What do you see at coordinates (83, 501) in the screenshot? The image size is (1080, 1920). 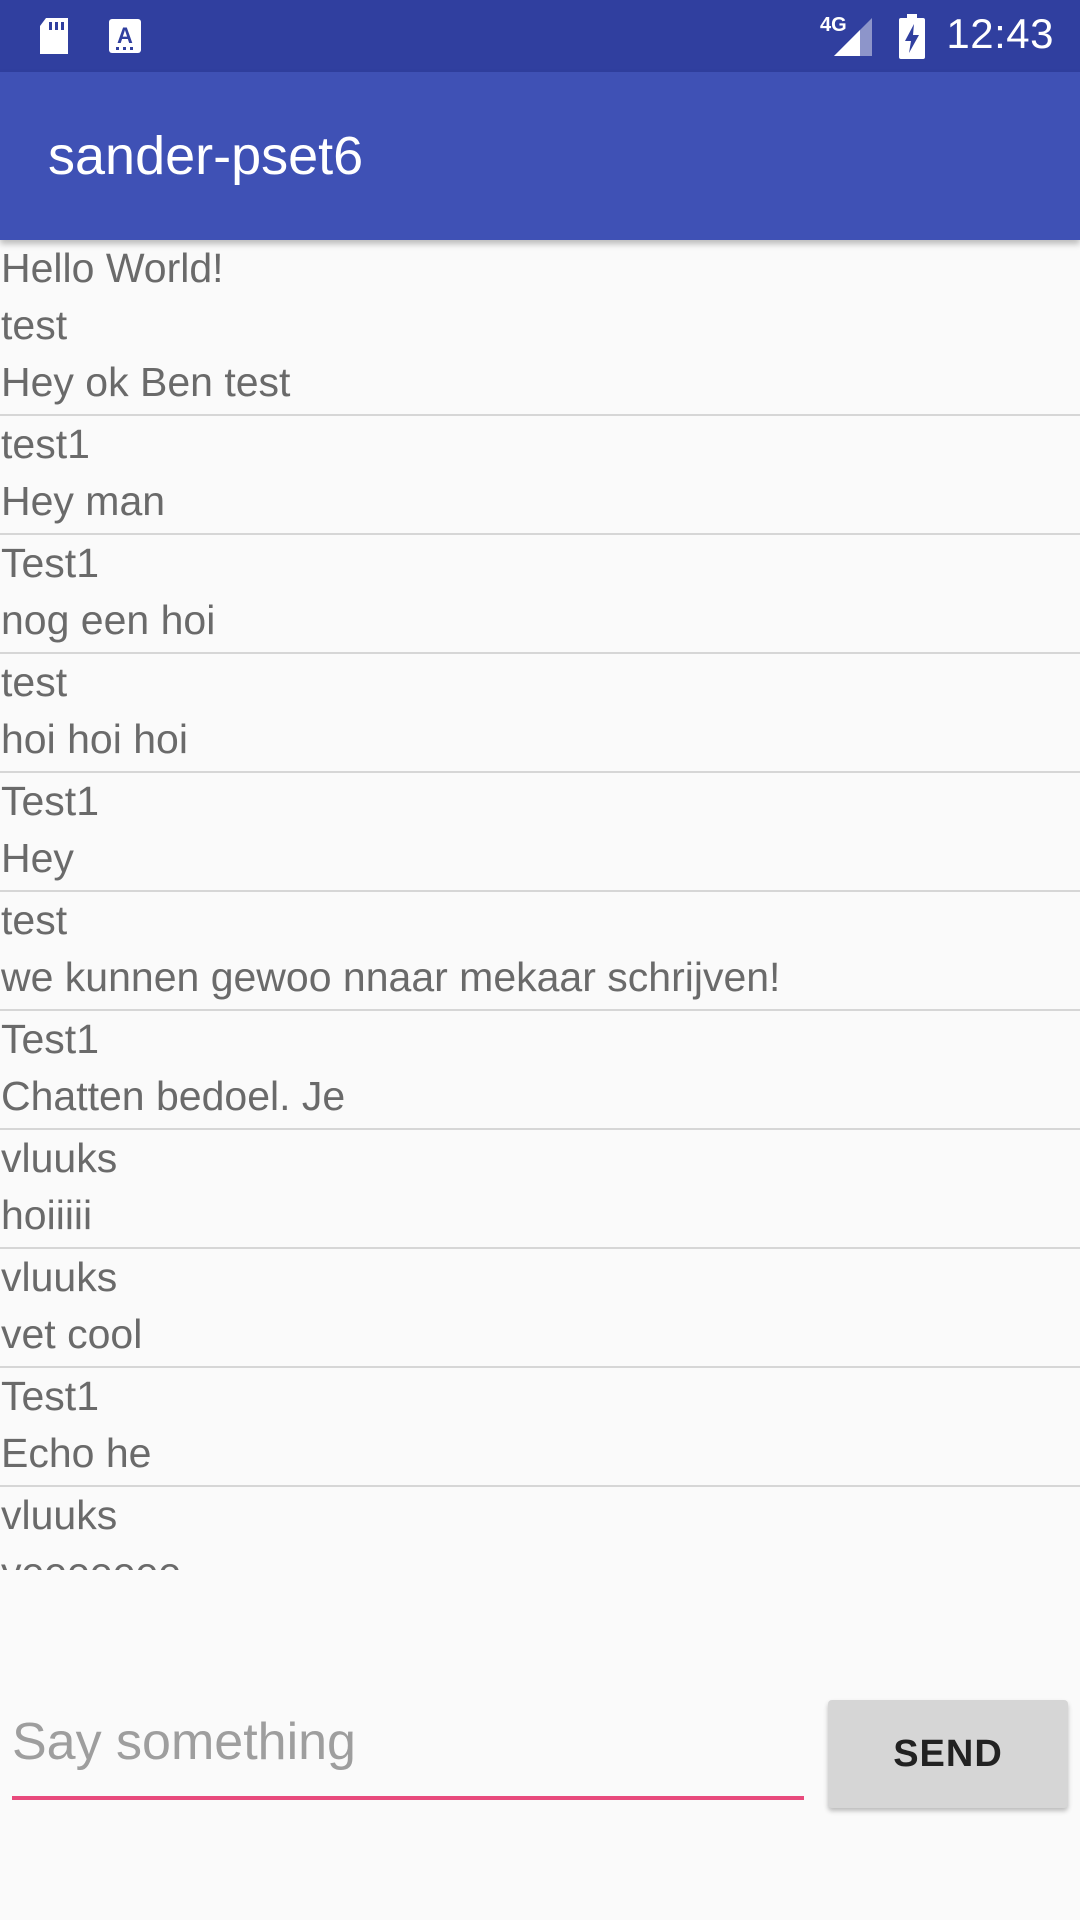 I see `message-text: Hey man` at bounding box center [83, 501].